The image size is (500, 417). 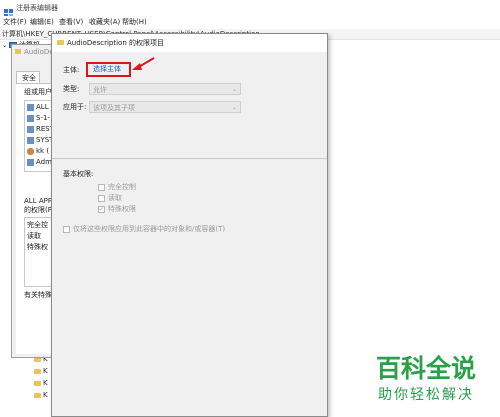 What do you see at coordinates (101, 187) in the screenshot?
I see `full-control-checkbox` at bounding box center [101, 187].